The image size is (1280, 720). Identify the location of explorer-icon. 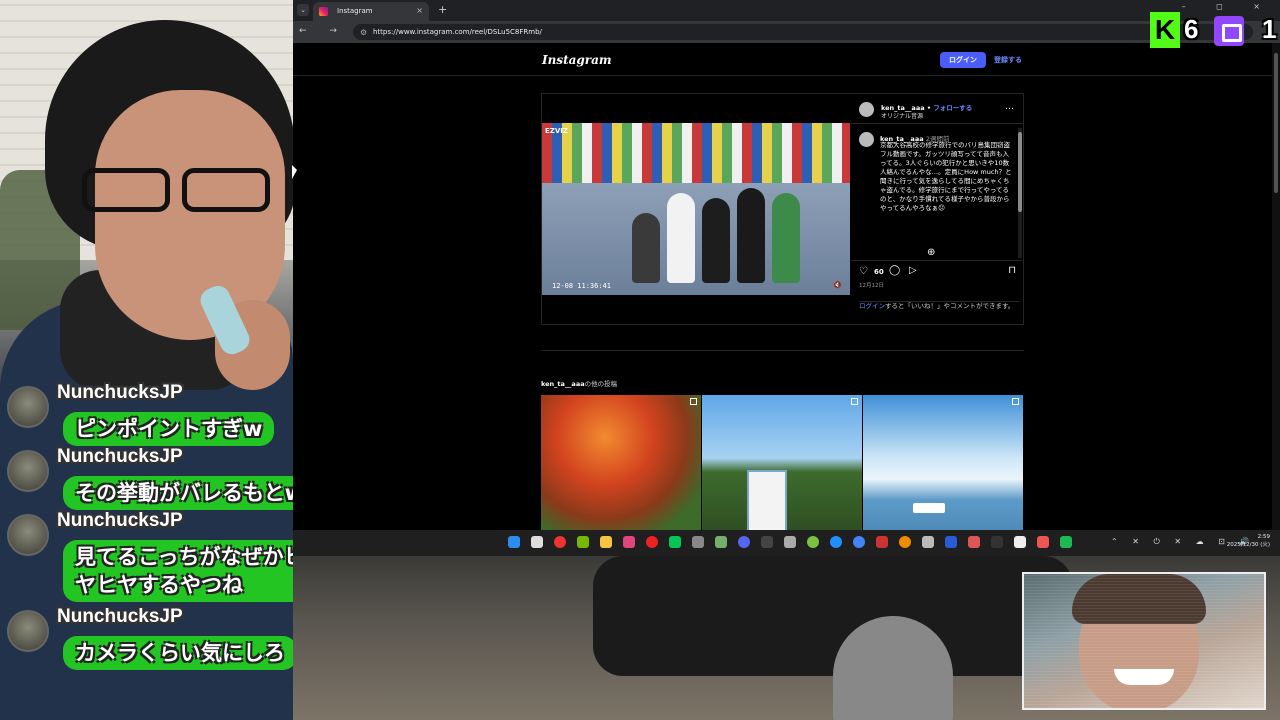
(537, 542).